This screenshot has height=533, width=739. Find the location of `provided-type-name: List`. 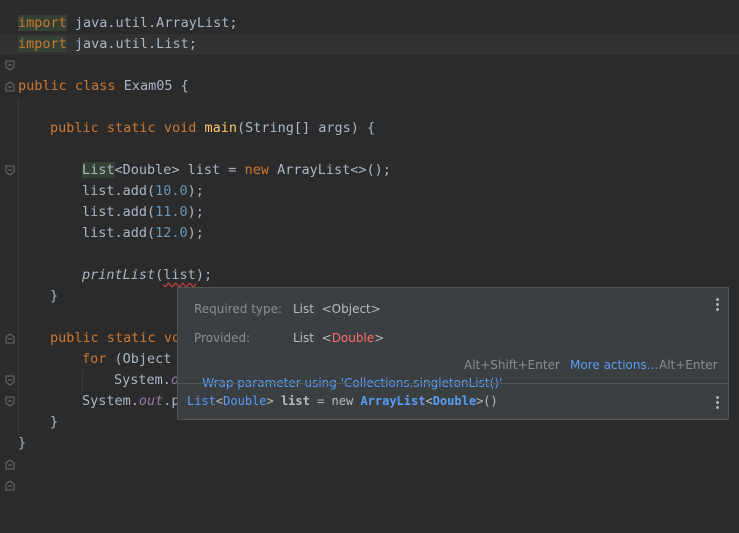

provided-type-name: List is located at coordinates (303, 338).